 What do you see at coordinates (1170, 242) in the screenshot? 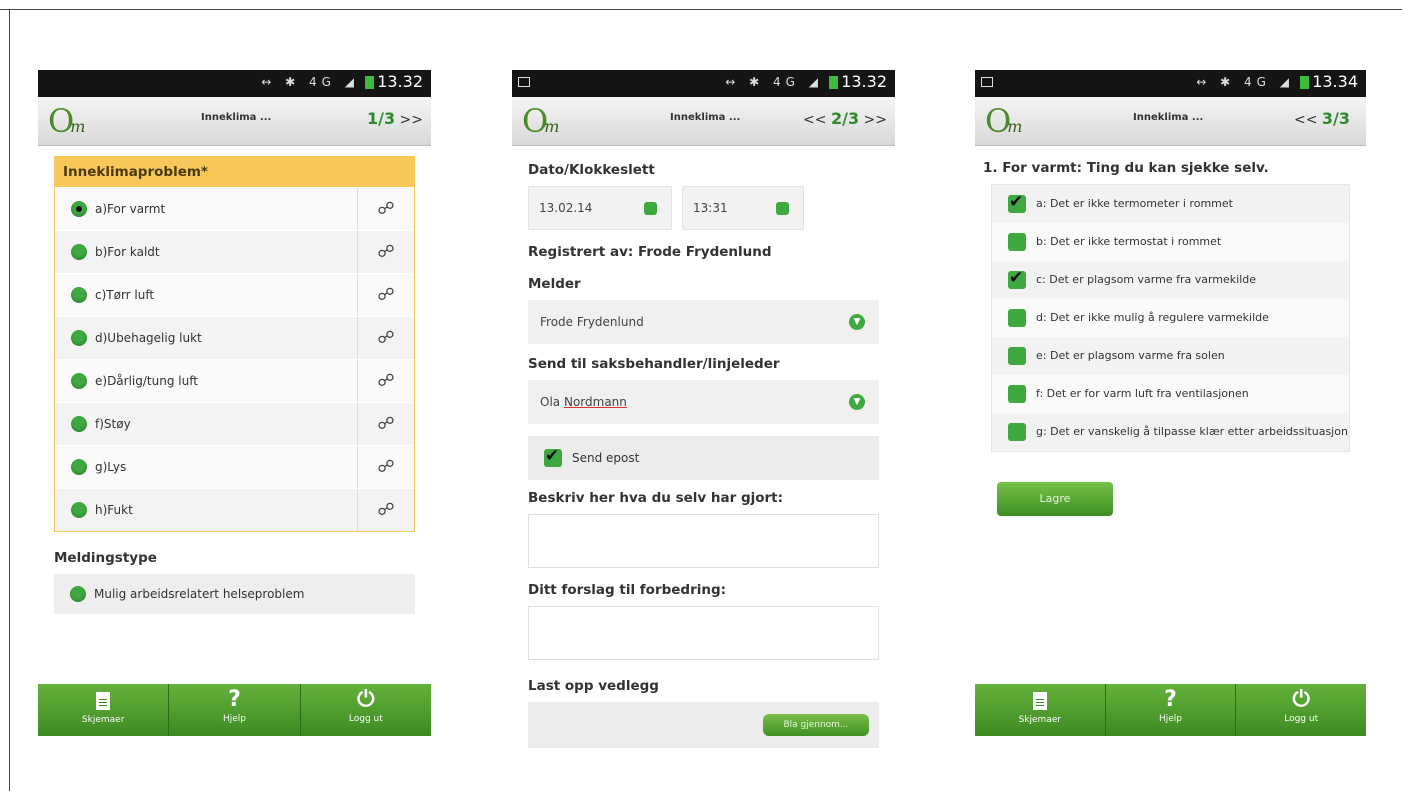
I see `checklist-item: b: Det er ikke termostat i rommet` at bounding box center [1170, 242].